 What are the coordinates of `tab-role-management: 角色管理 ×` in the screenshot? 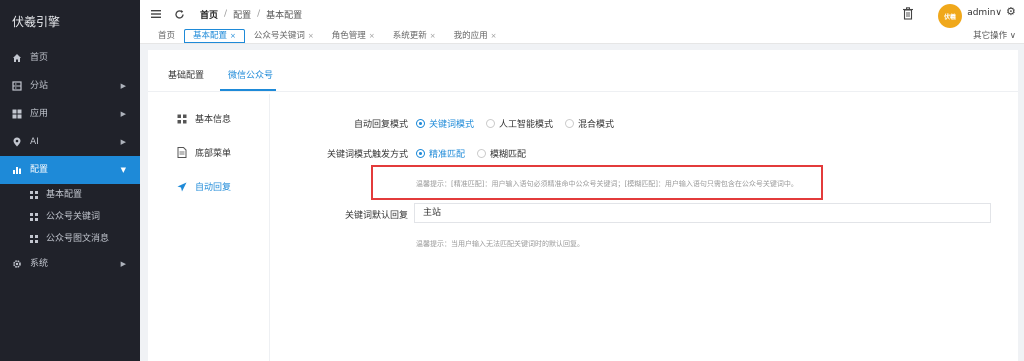 It's located at (353, 36).